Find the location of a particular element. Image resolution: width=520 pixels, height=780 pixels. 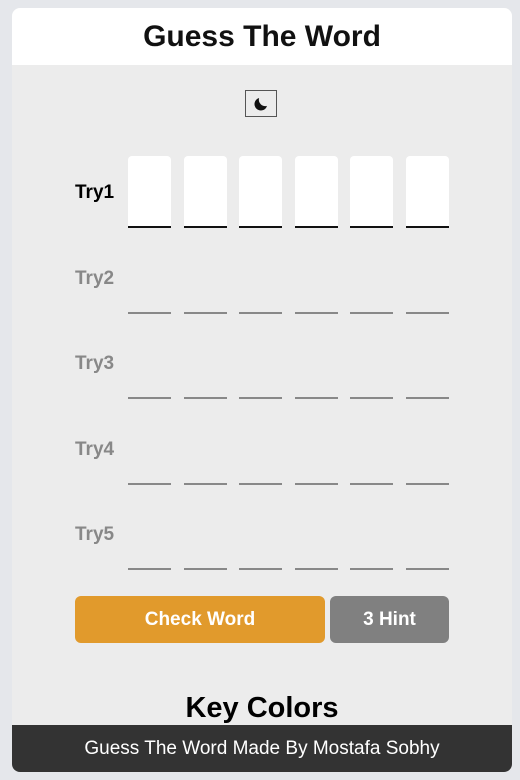

footer-text: Guess The Word Made By Mostafa Sobhy is located at coordinates (262, 748).